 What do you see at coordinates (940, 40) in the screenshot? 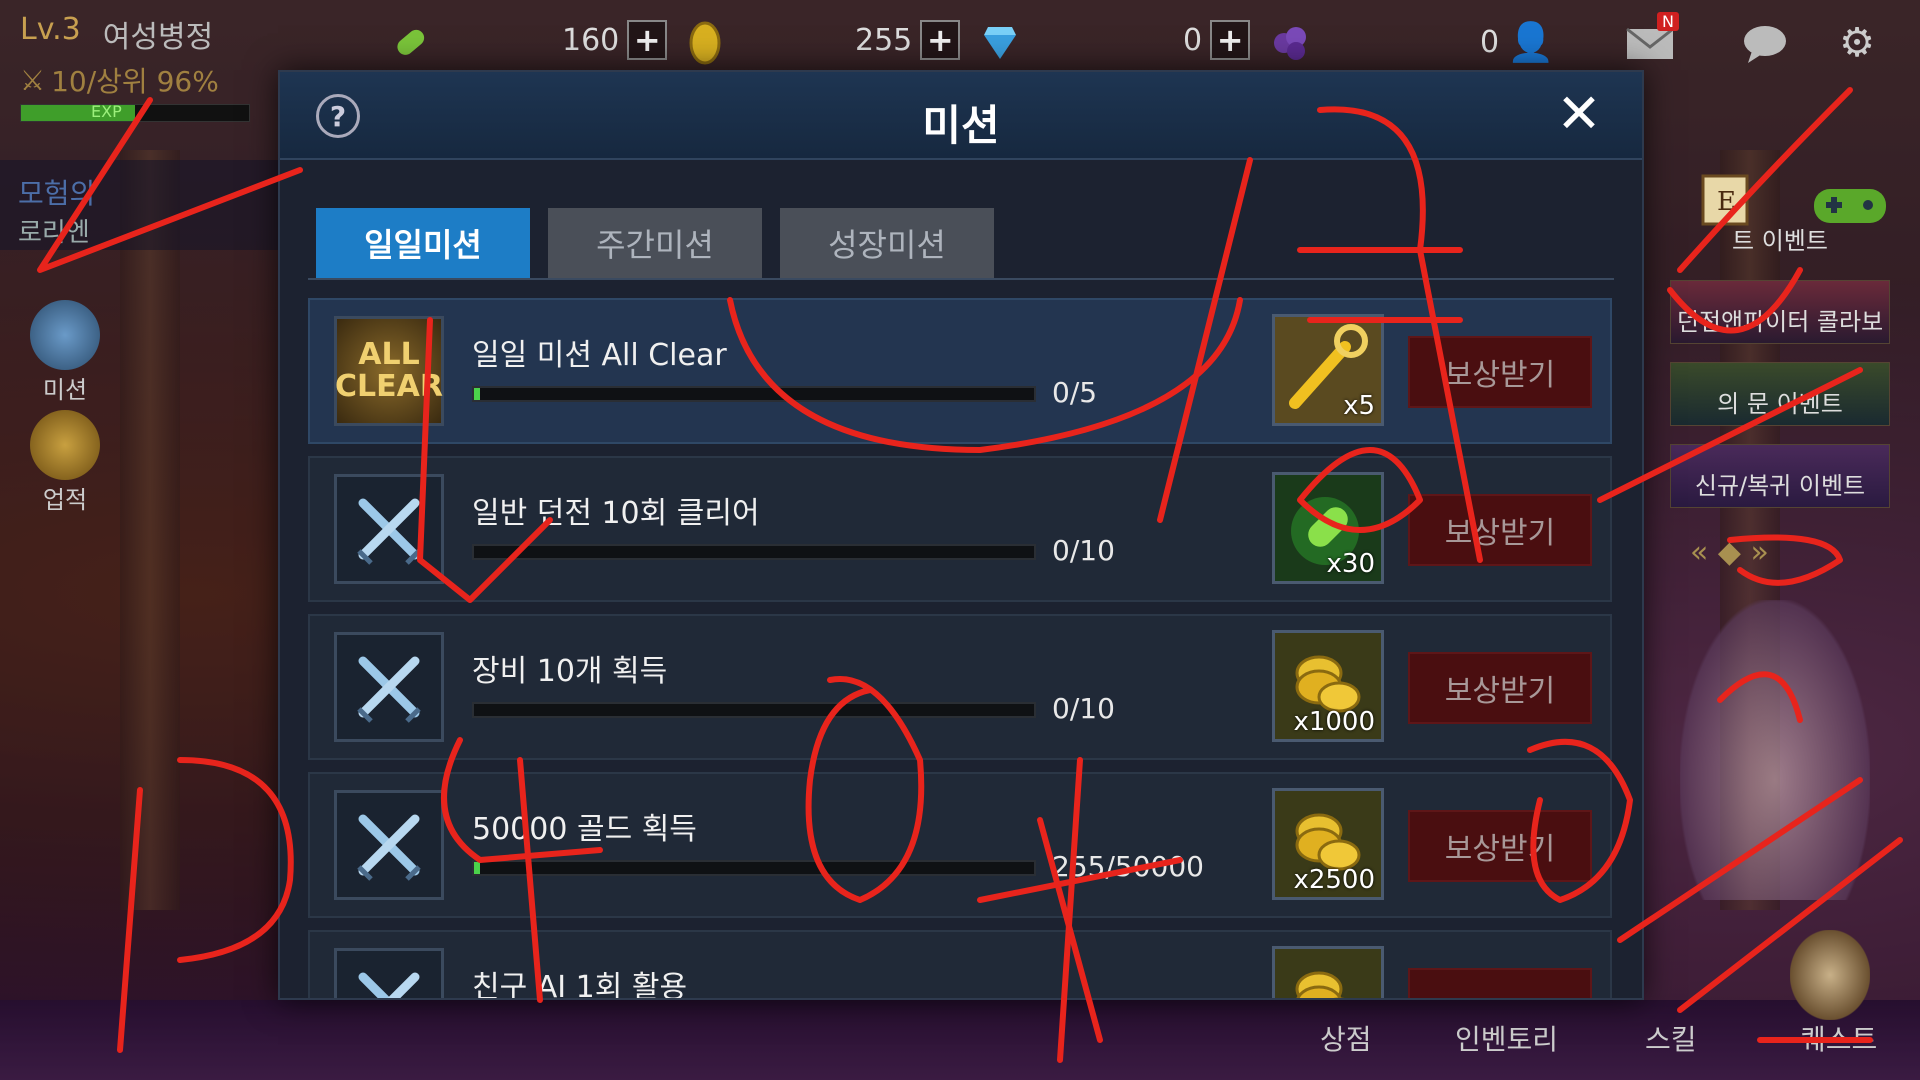
I see `gold-plus-button: +` at bounding box center [940, 40].